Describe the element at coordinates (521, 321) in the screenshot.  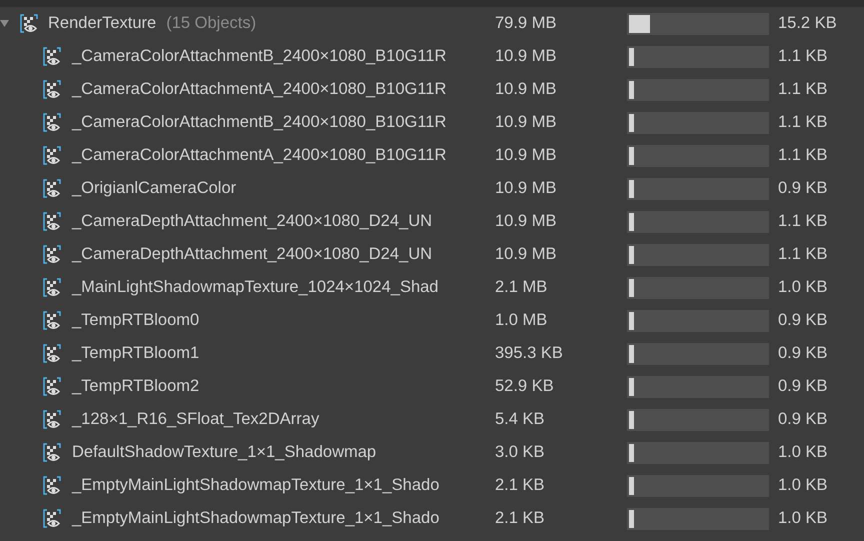
I see `size-value: 1.0 MB` at that location.